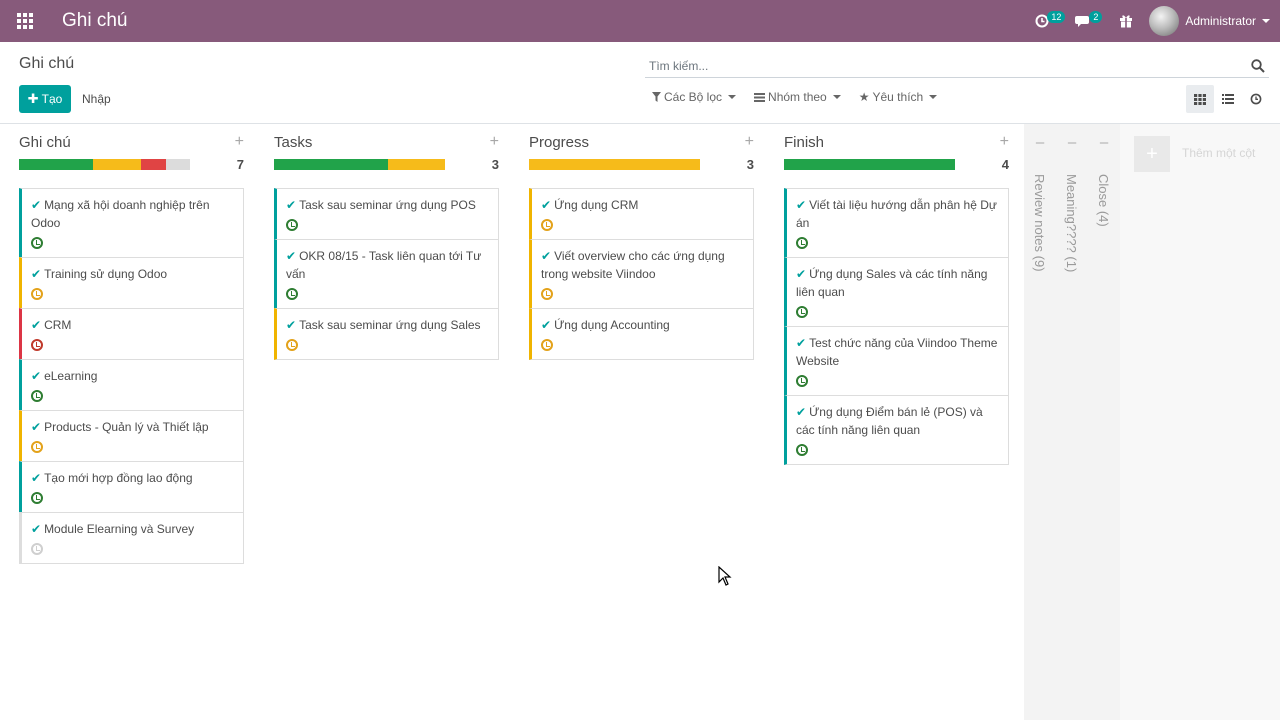  I want to click on list-icon, so click(1228, 99).